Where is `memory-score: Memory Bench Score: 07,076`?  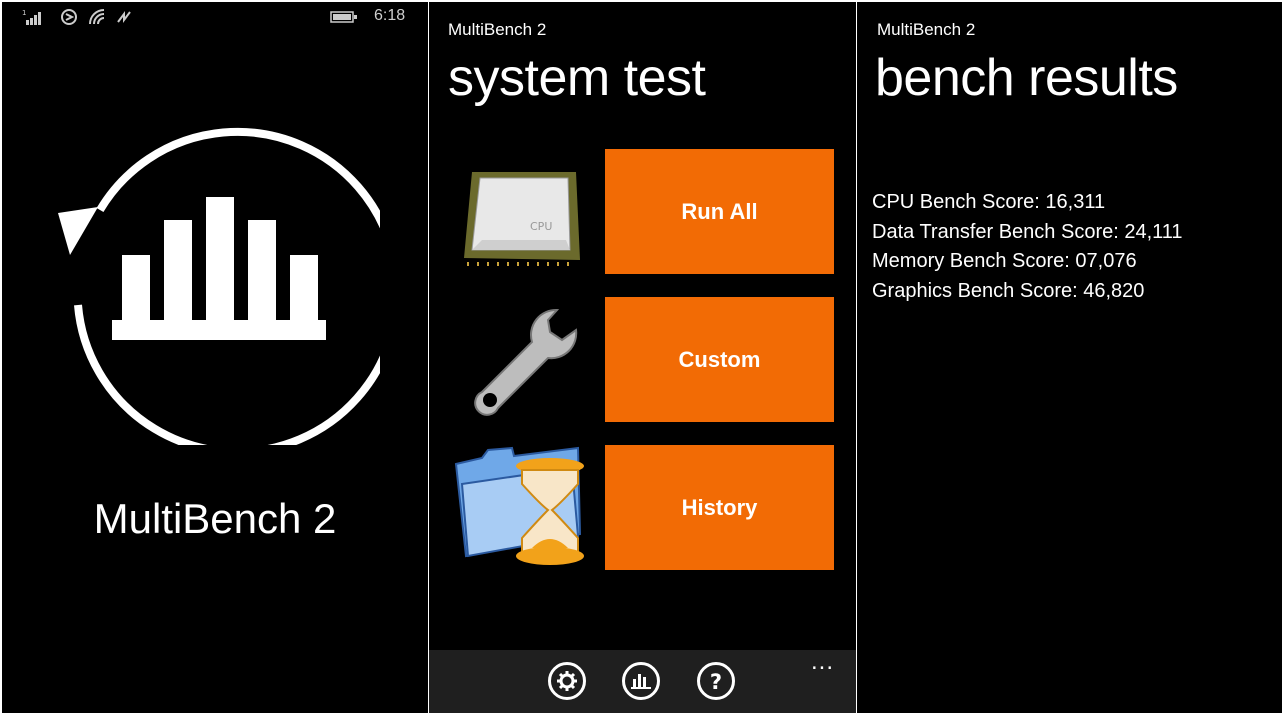
memory-score: Memory Bench Score: 07,076 is located at coordinates (1004, 261).